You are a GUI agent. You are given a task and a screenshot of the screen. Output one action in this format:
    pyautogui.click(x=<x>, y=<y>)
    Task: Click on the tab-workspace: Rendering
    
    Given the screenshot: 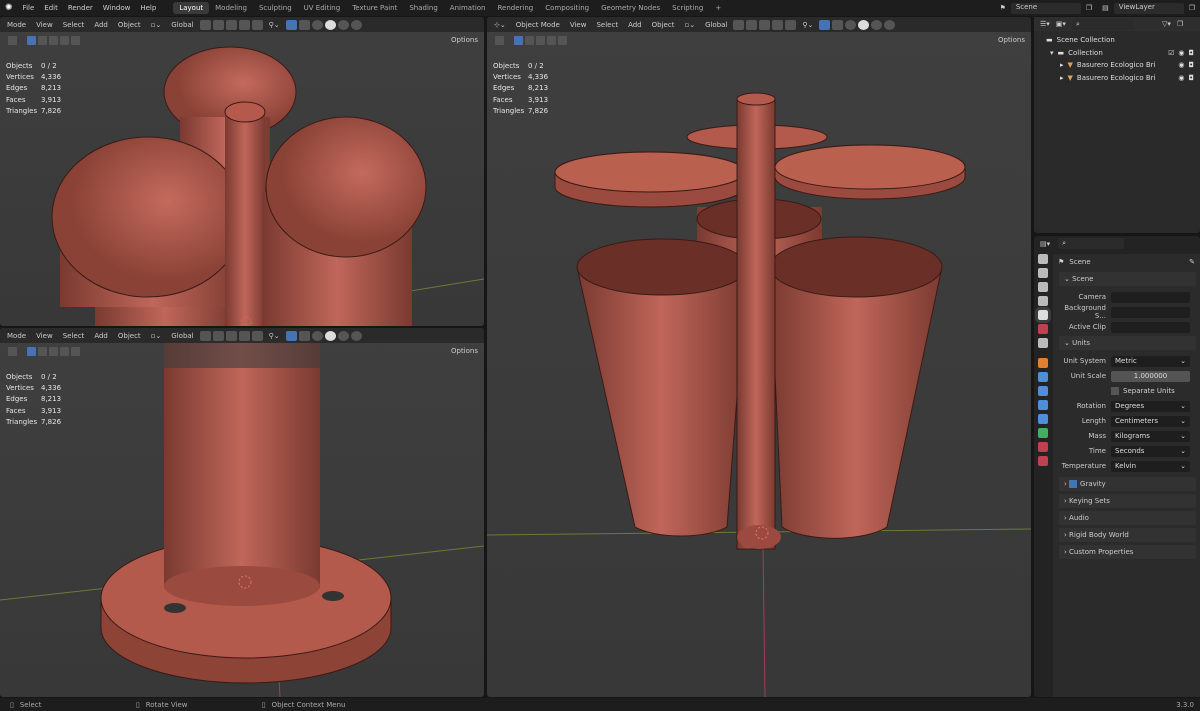 What is the action you would take?
    pyautogui.click(x=515, y=8)
    